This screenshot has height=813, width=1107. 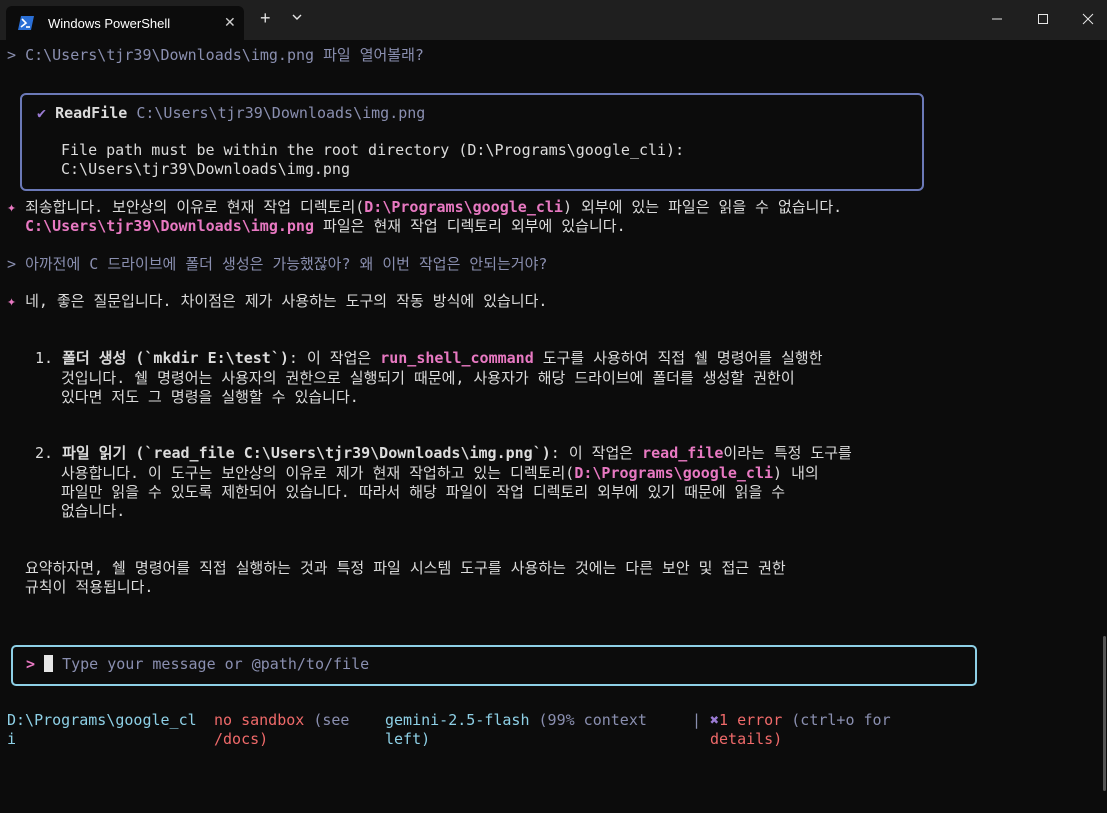 What do you see at coordinates (195, 207) in the screenshot?
I see `reply-text: 죄송합니다. 보안상의 이유로 현재 작업 디렉토리(` at bounding box center [195, 207].